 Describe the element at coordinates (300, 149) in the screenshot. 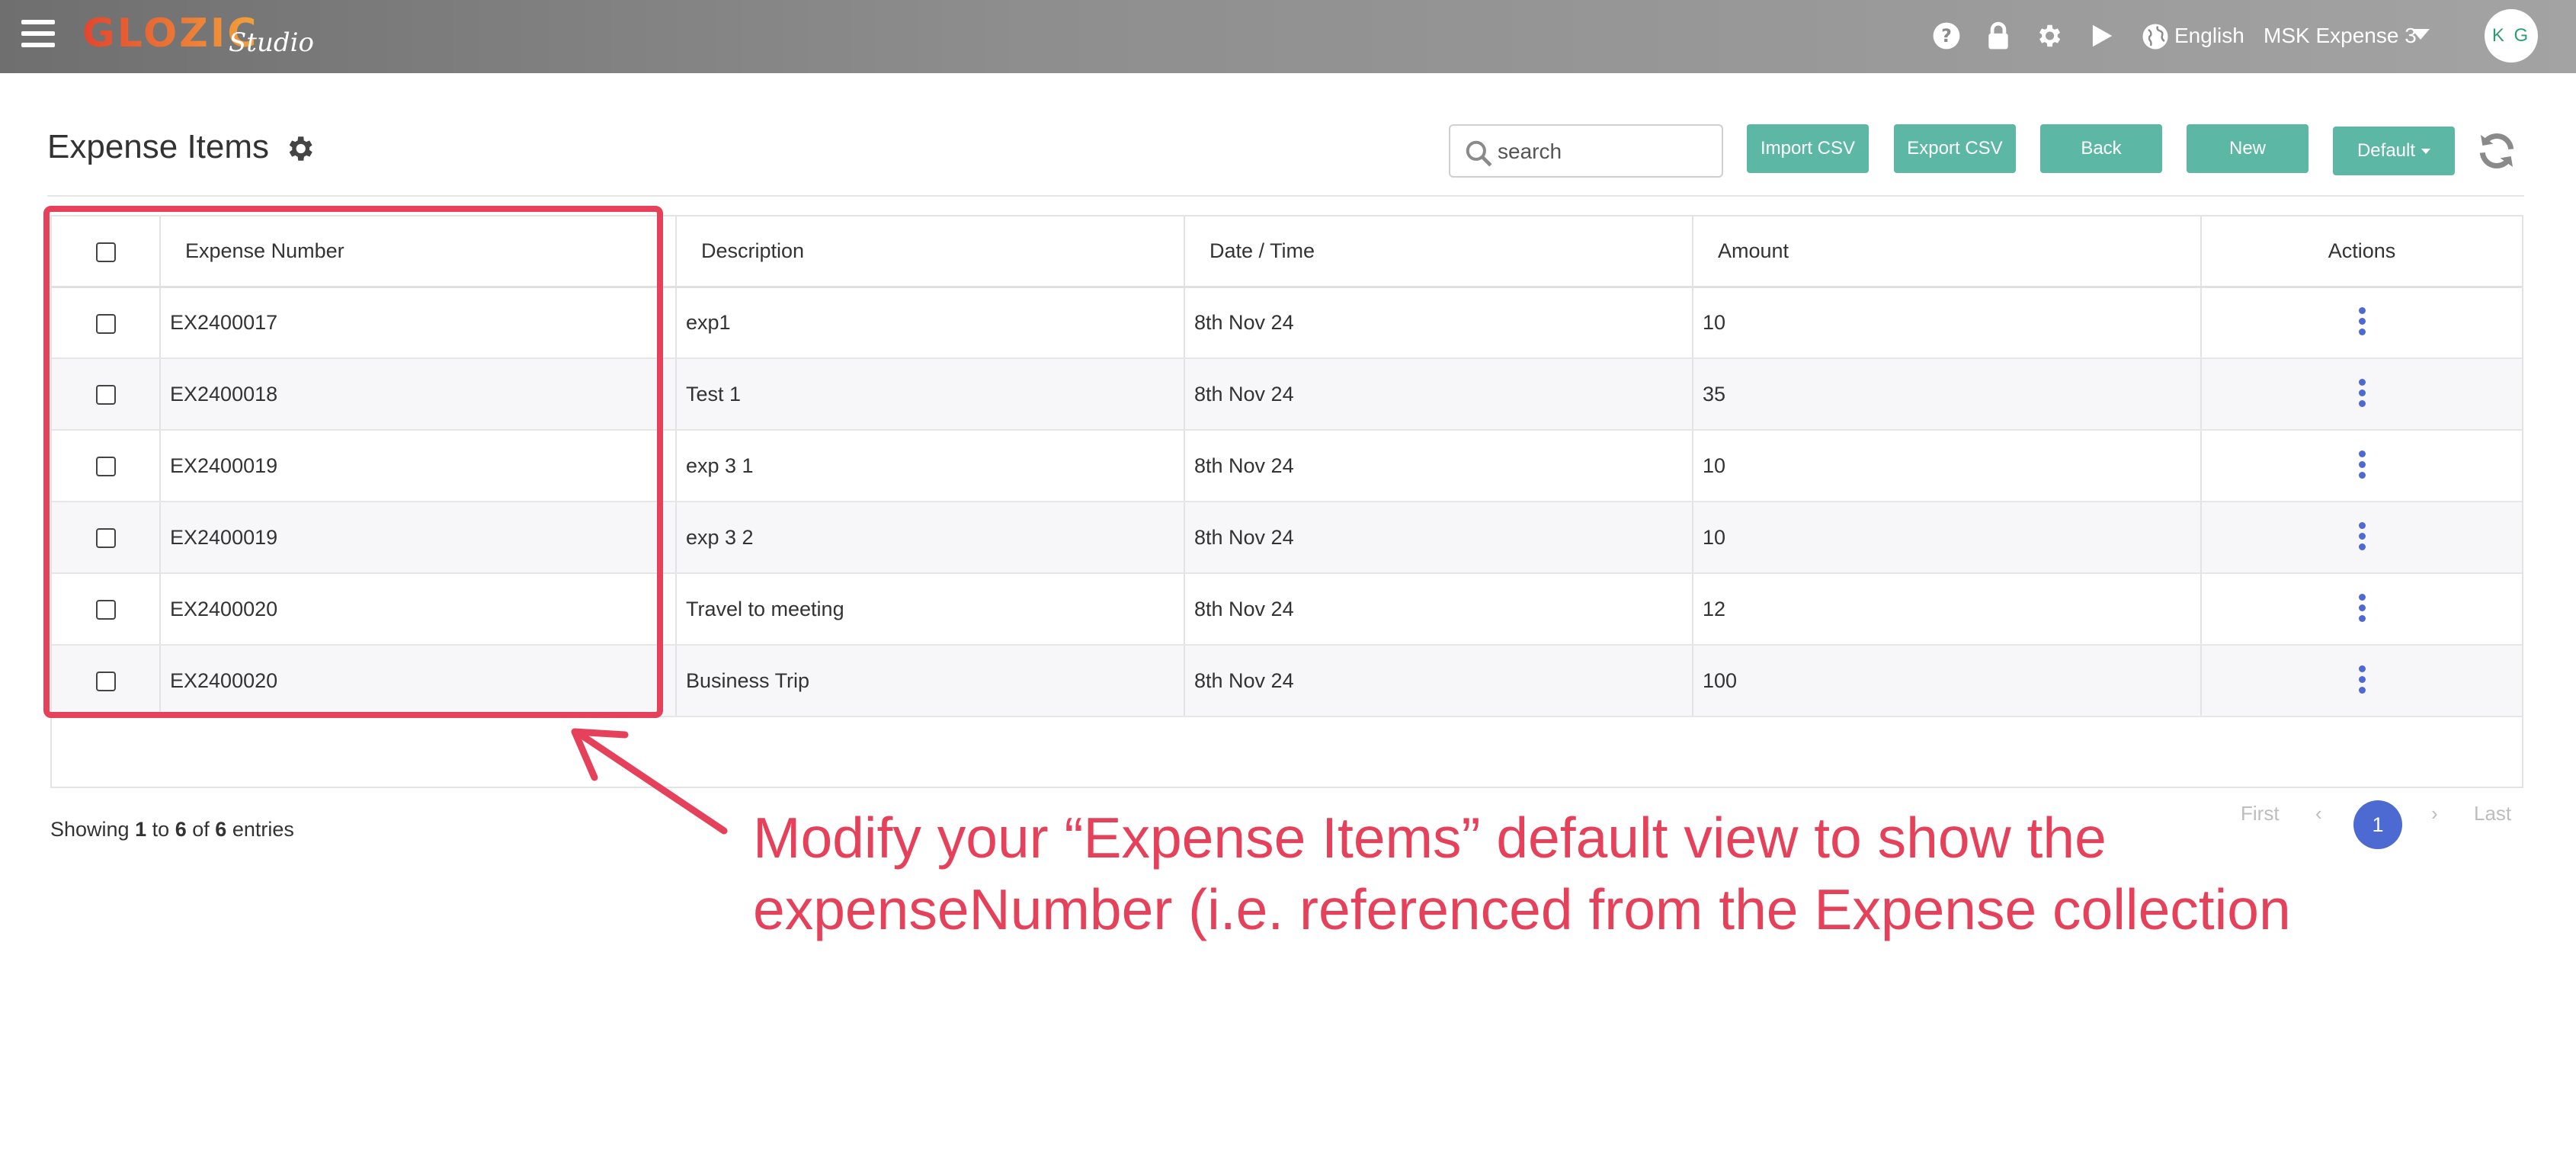

I see `view-settings-gear-icon` at that location.